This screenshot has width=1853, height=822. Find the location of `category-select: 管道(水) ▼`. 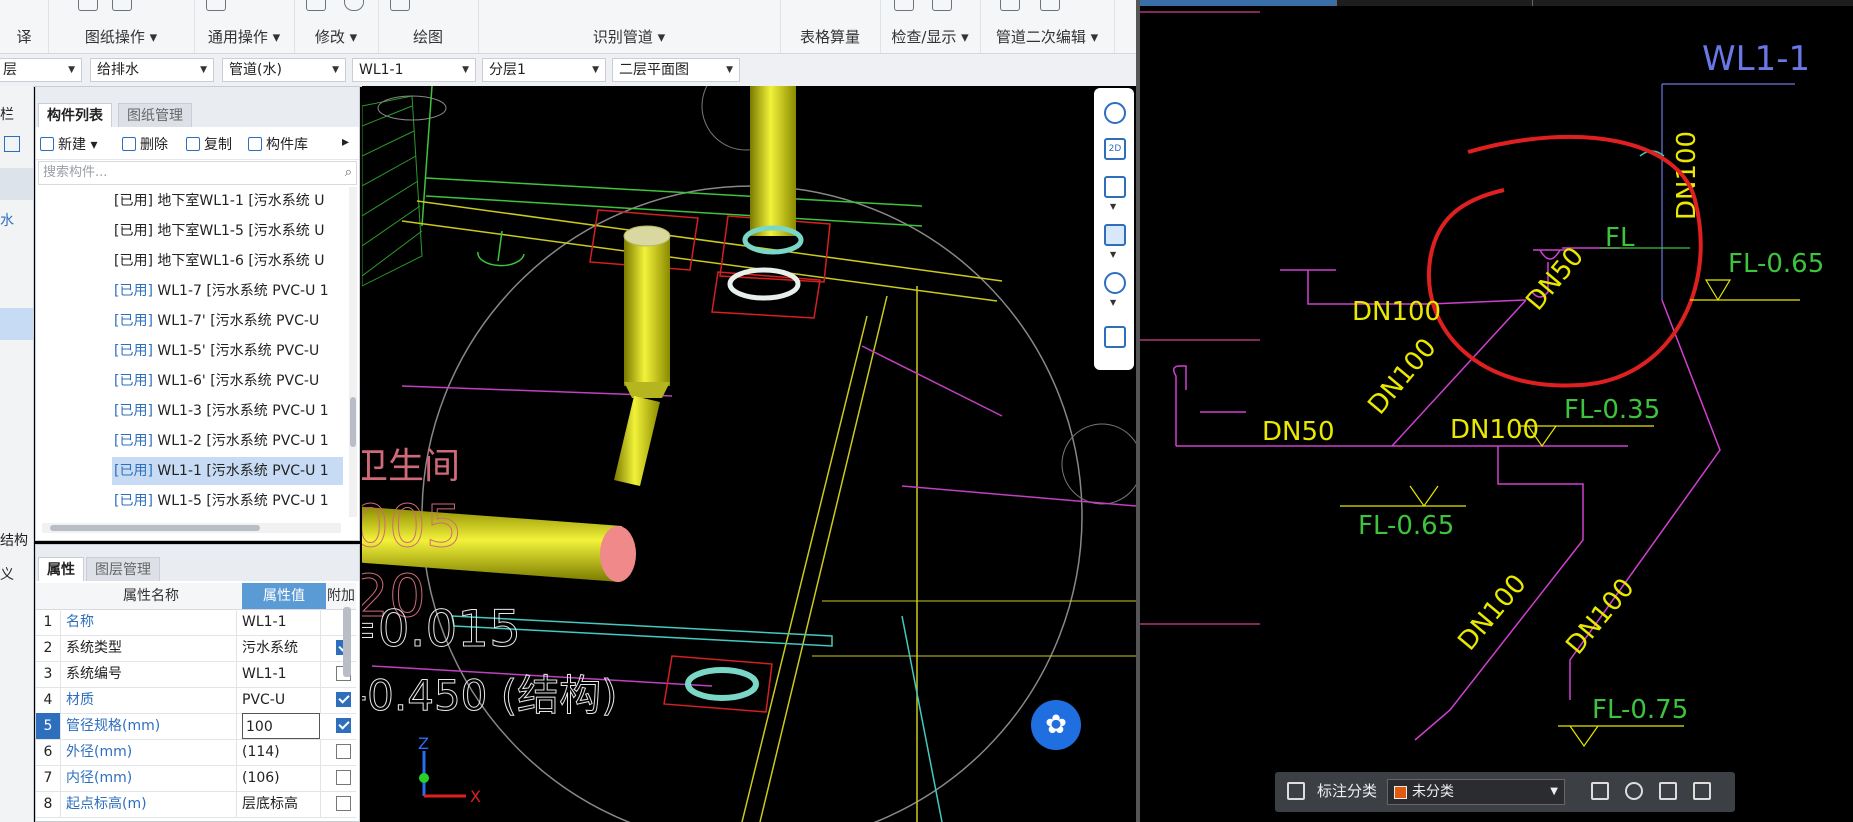

category-select: 管道(水) ▼ is located at coordinates (284, 70).